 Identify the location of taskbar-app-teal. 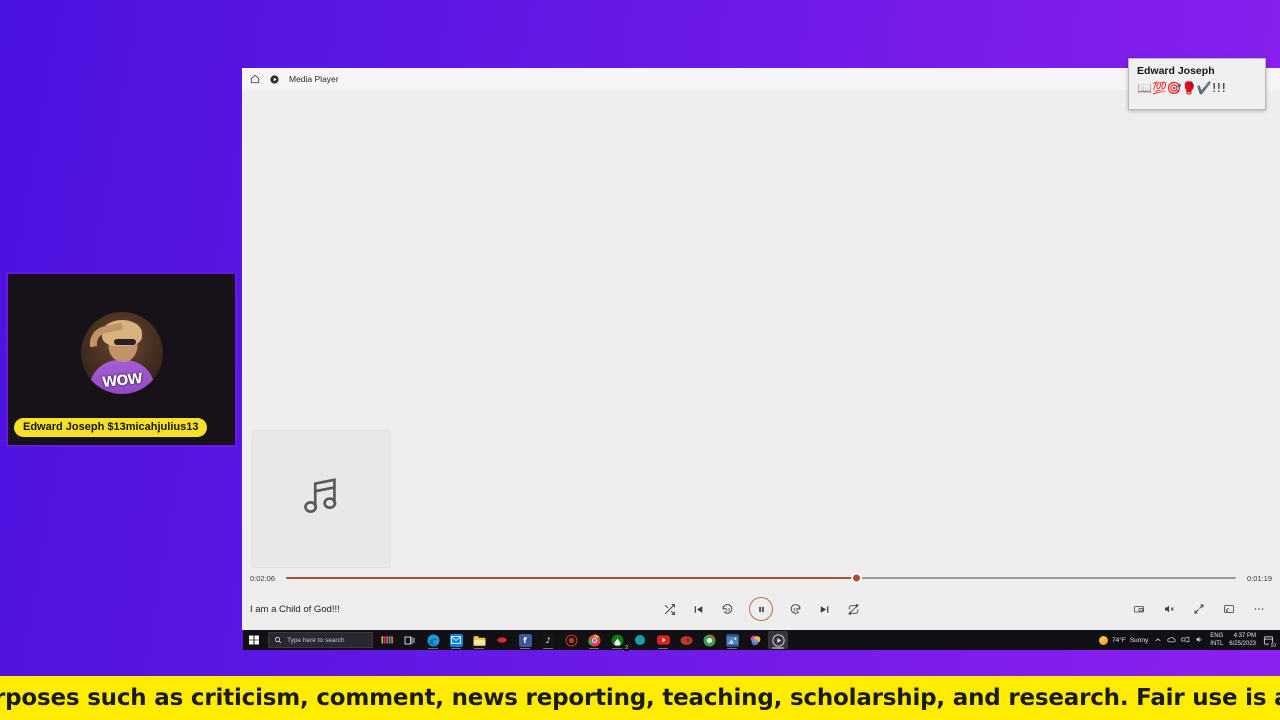
(640, 640).